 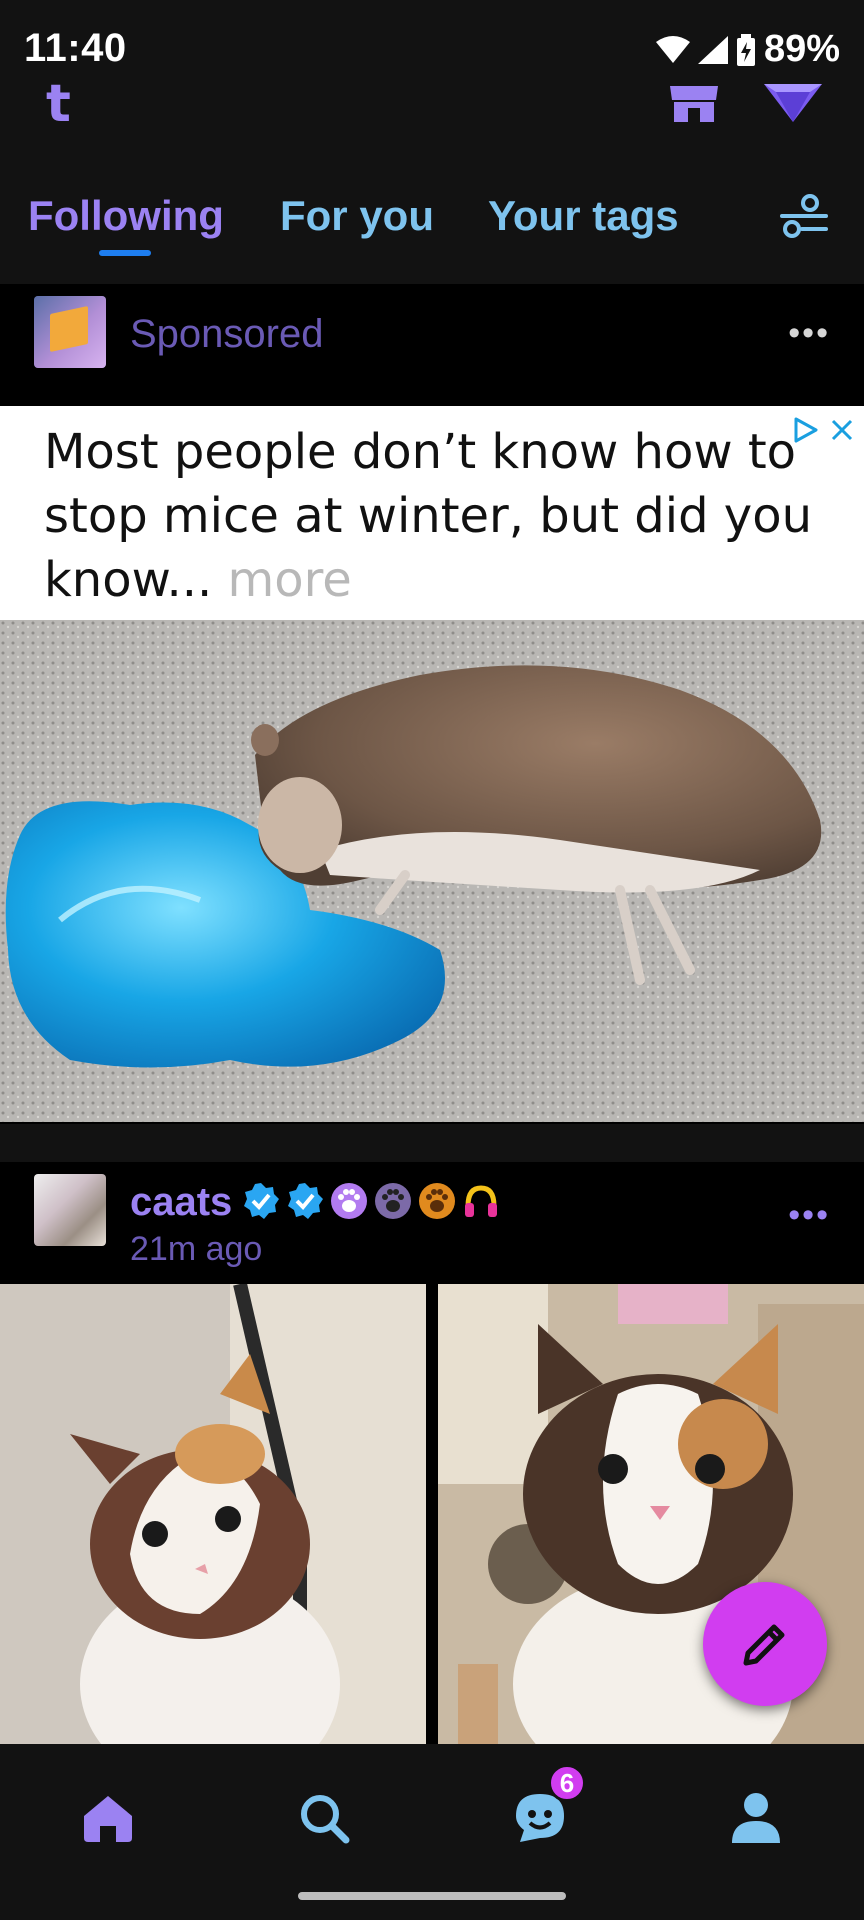 What do you see at coordinates (125, 253) in the screenshot?
I see `active-tab-indicator` at bounding box center [125, 253].